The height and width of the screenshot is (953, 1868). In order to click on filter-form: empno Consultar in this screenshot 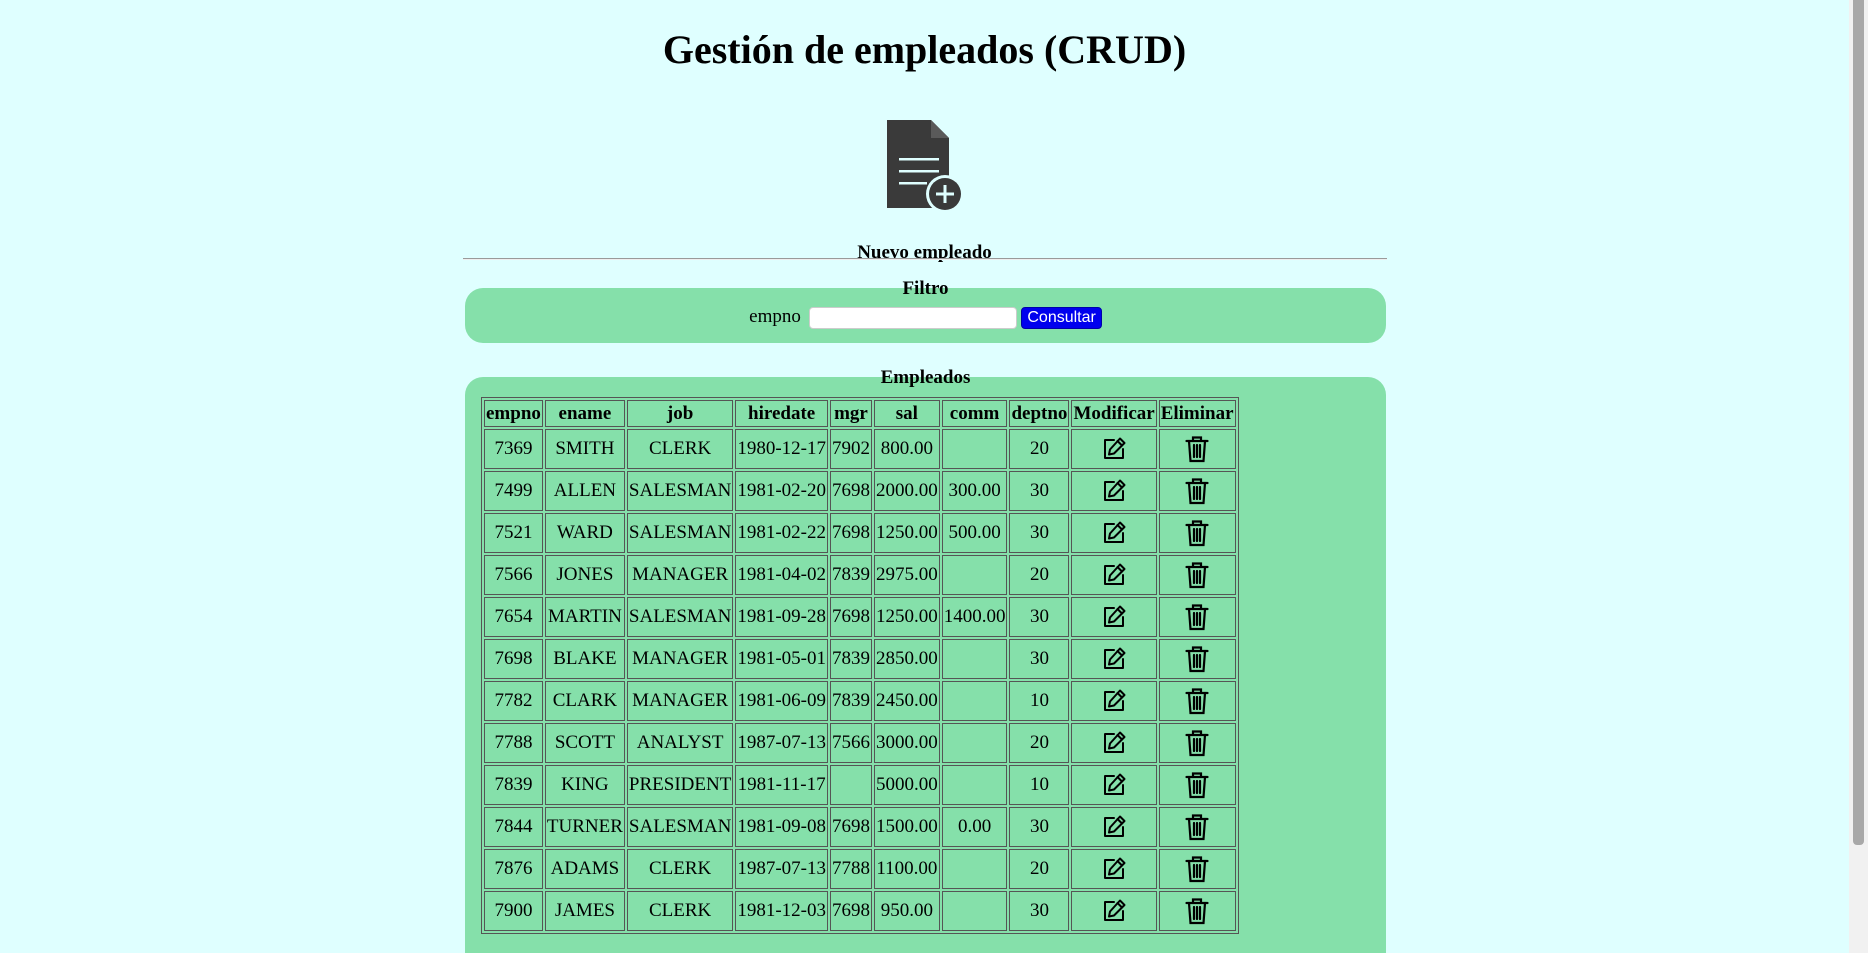, I will do `click(925, 317)`.